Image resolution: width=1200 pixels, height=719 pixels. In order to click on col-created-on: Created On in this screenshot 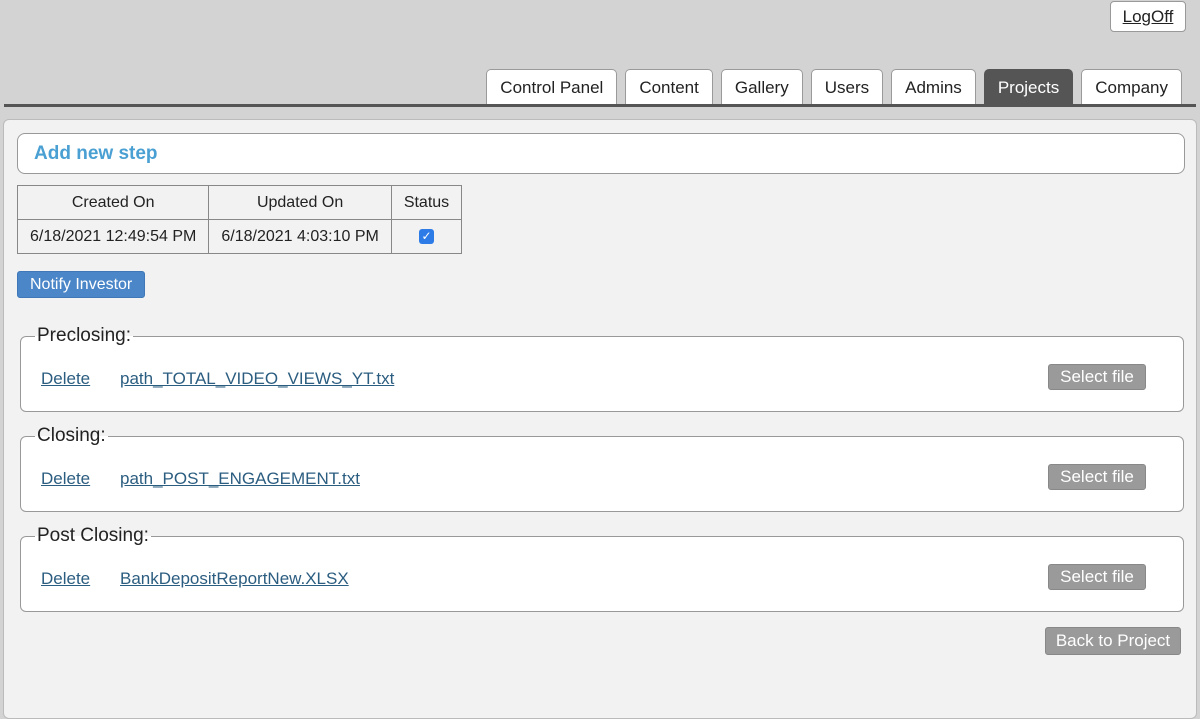, I will do `click(113, 202)`.